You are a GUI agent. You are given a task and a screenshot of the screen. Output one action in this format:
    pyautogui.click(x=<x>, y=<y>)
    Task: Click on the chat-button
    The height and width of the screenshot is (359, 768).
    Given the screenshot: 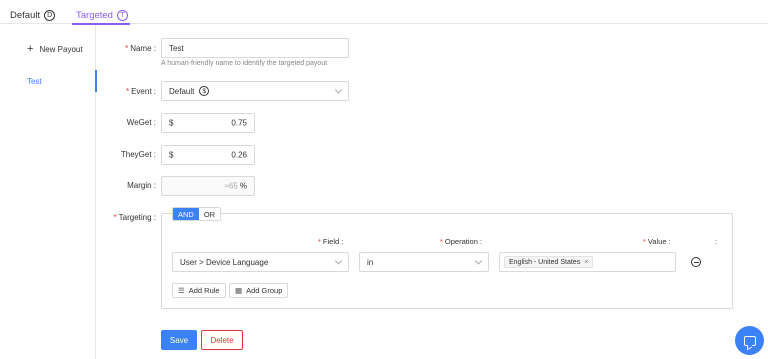 What is the action you would take?
    pyautogui.click(x=749, y=340)
    